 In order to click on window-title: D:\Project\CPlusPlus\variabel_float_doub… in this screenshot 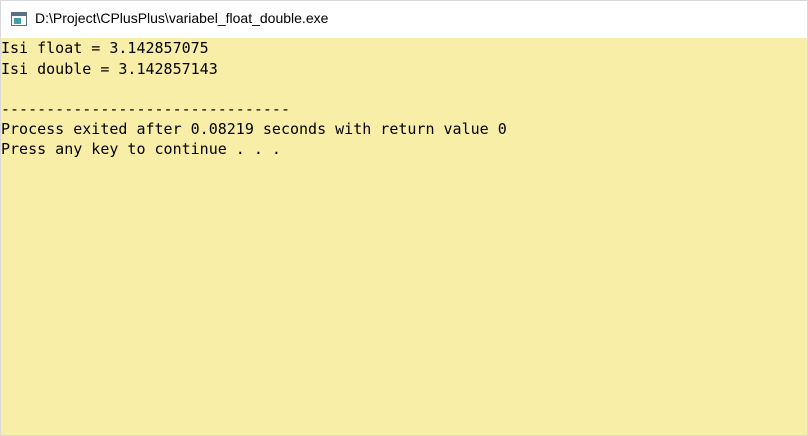, I will do `click(182, 18)`.